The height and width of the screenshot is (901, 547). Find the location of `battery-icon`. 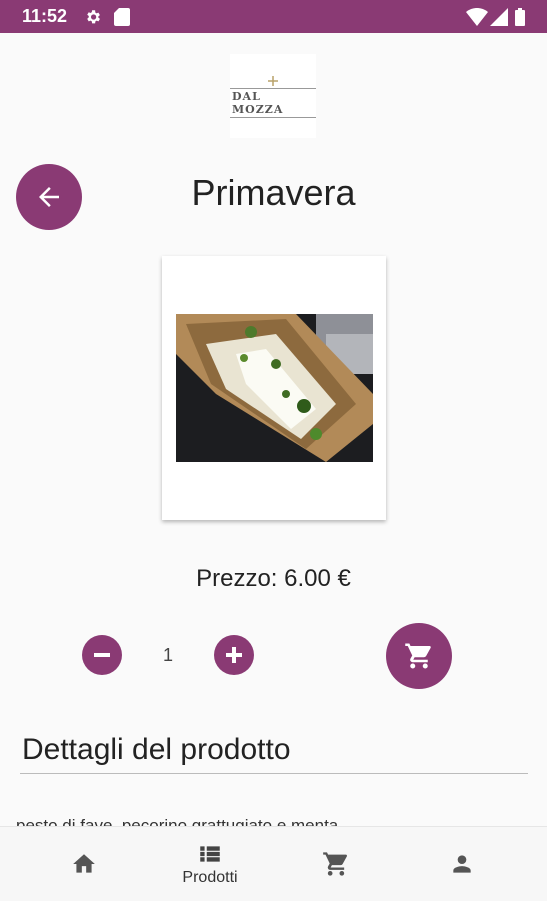

battery-icon is located at coordinates (520, 17).